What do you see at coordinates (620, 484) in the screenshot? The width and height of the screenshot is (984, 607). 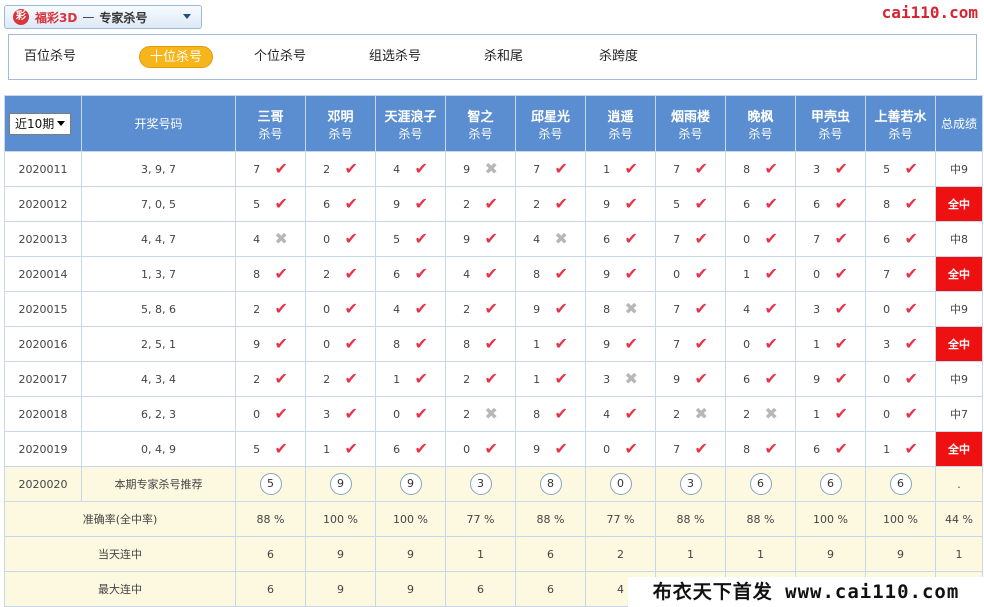 I see `recommend-number: 0` at bounding box center [620, 484].